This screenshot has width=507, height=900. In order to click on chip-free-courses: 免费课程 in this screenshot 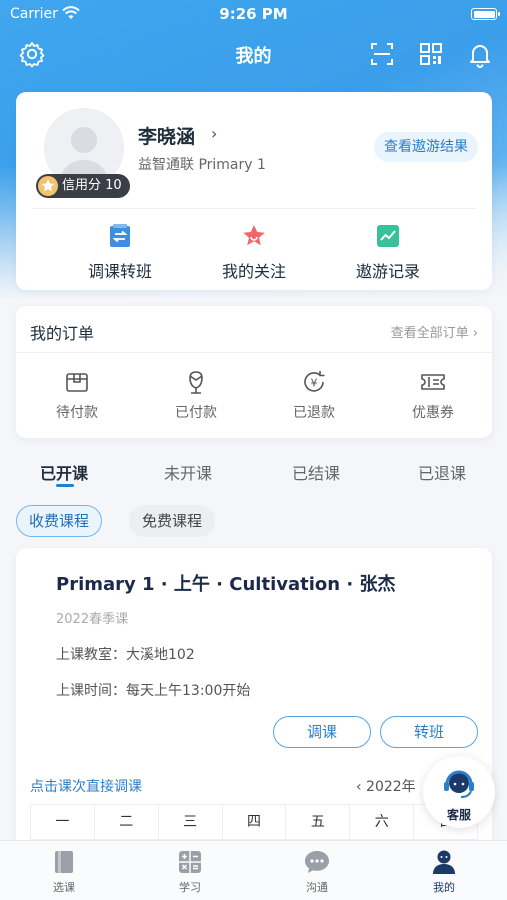, I will do `click(172, 521)`.